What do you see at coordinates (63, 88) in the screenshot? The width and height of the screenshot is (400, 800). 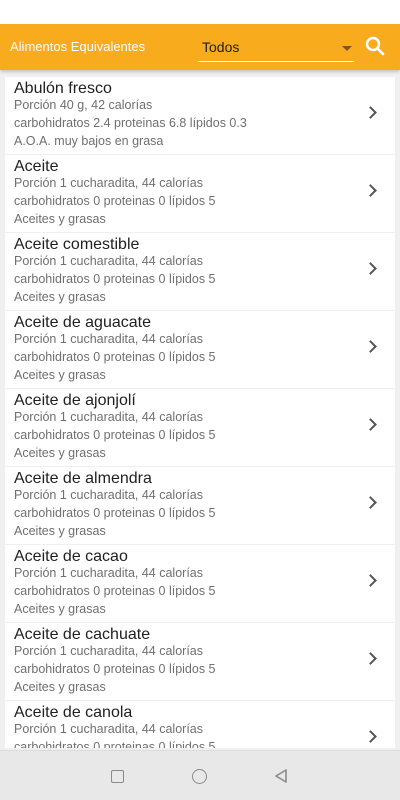 I see `food-name: Abulón fresco` at bounding box center [63, 88].